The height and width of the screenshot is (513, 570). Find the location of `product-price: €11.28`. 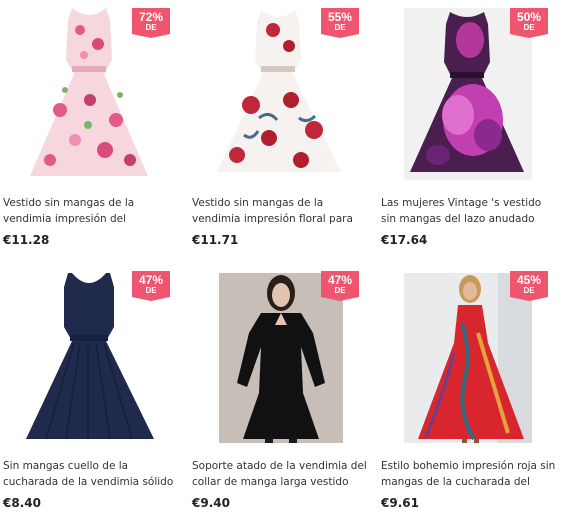

product-price: €11.28 is located at coordinates (26, 240).